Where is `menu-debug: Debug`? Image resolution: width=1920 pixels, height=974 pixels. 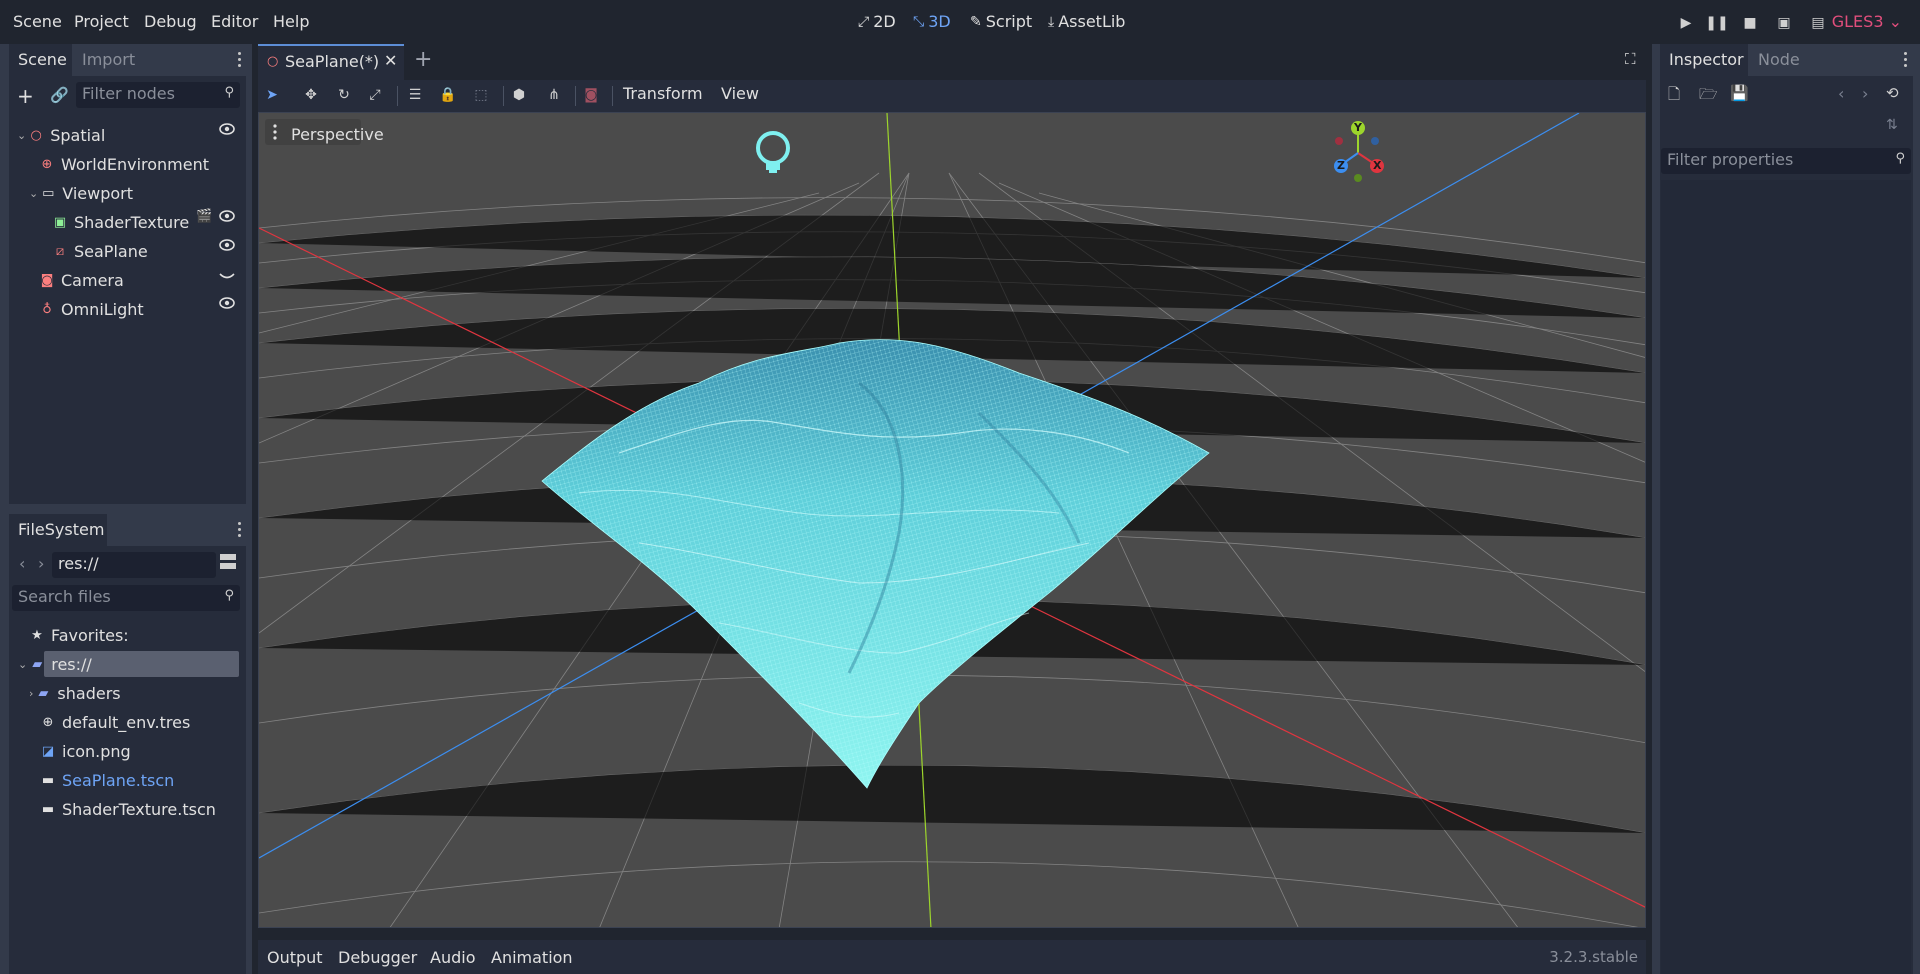 menu-debug: Debug is located at coordinates (170, 21).